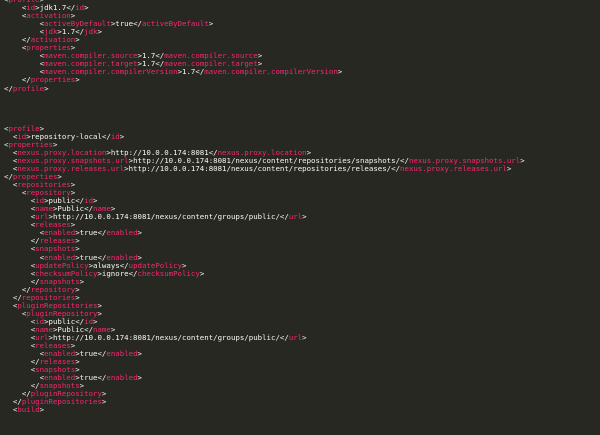 The height and width of the screenshot is (435, 600). I want to click on tag-name: build, so click(28, 410).